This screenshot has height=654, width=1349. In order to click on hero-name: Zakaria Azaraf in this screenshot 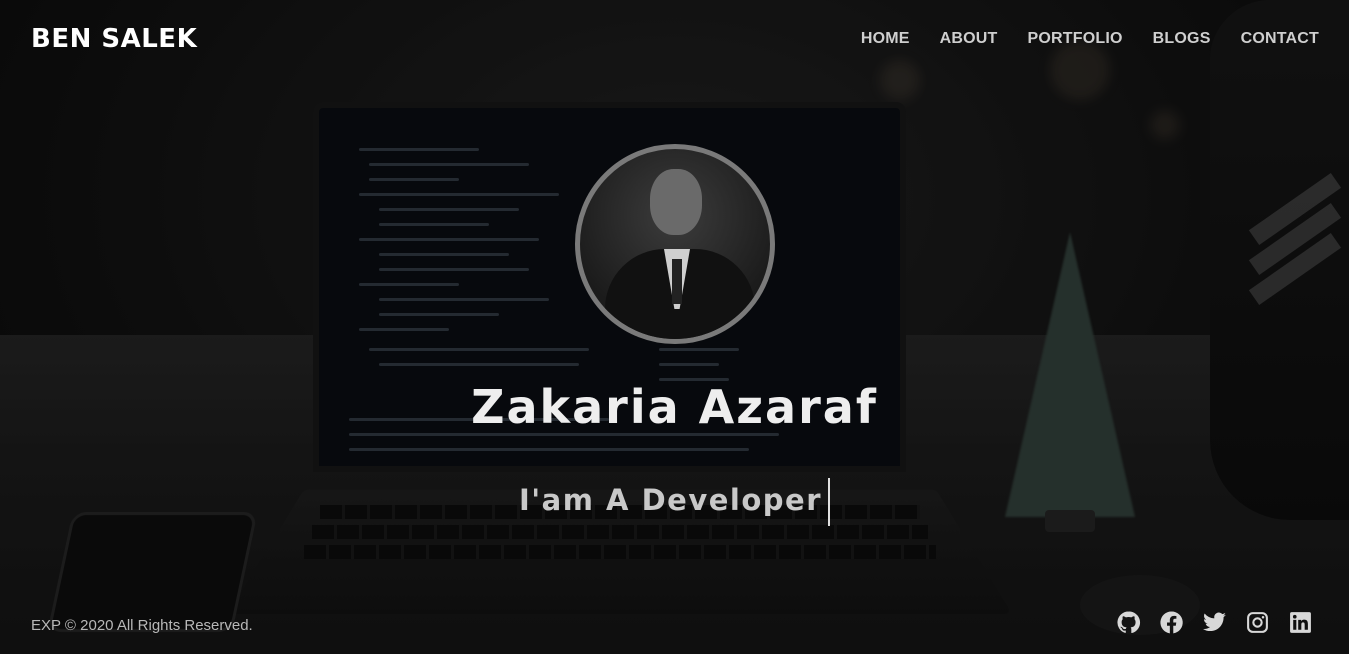, I will do `click(674, 407)`.